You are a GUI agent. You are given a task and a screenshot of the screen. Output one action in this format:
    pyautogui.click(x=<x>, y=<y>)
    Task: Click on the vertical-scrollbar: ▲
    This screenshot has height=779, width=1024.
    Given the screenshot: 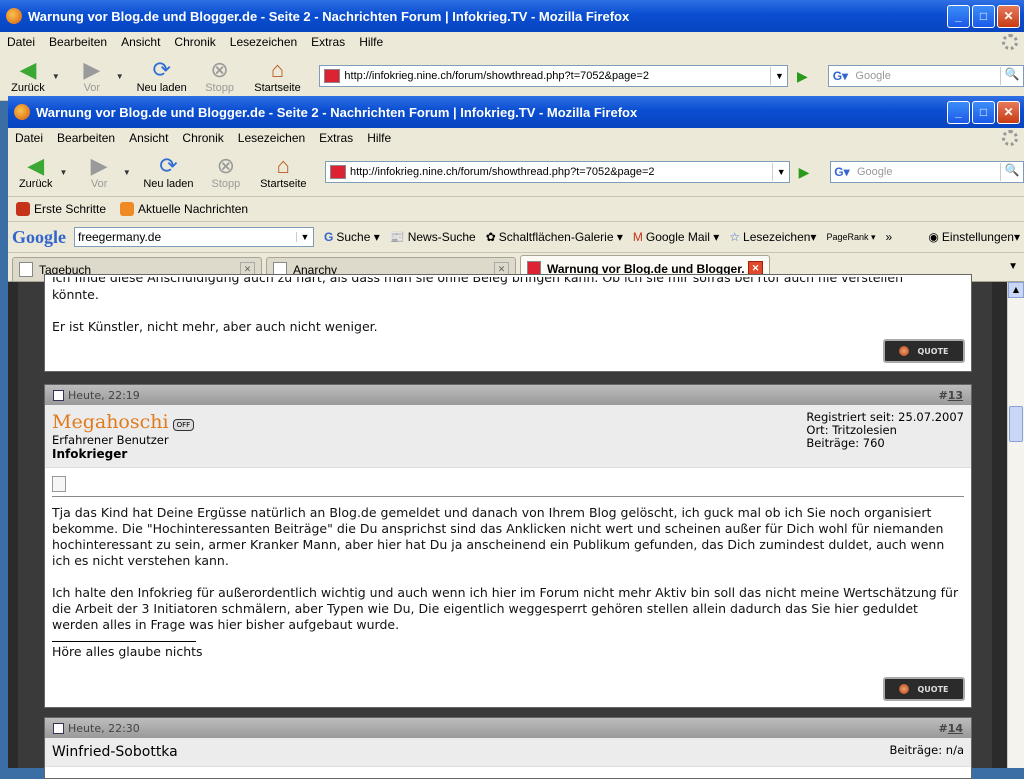 What is the action you would take?
    pyautogui.click(x=1015, y=525)
    